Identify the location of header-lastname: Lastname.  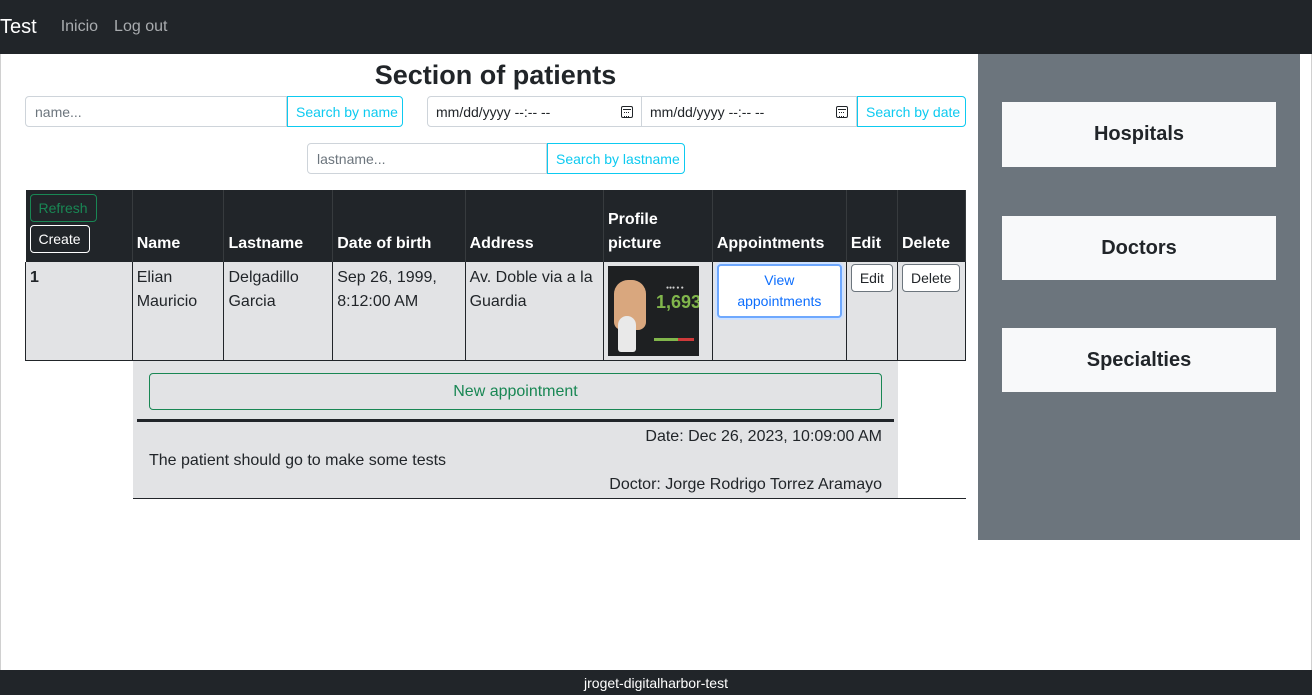
(278, 226).